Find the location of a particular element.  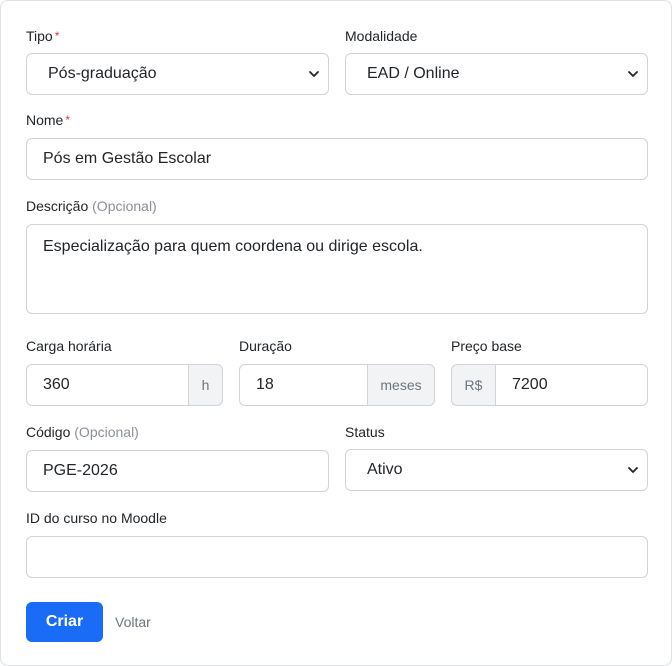

carga-horaria-group: 360 h is located at coordinates (124, 385).